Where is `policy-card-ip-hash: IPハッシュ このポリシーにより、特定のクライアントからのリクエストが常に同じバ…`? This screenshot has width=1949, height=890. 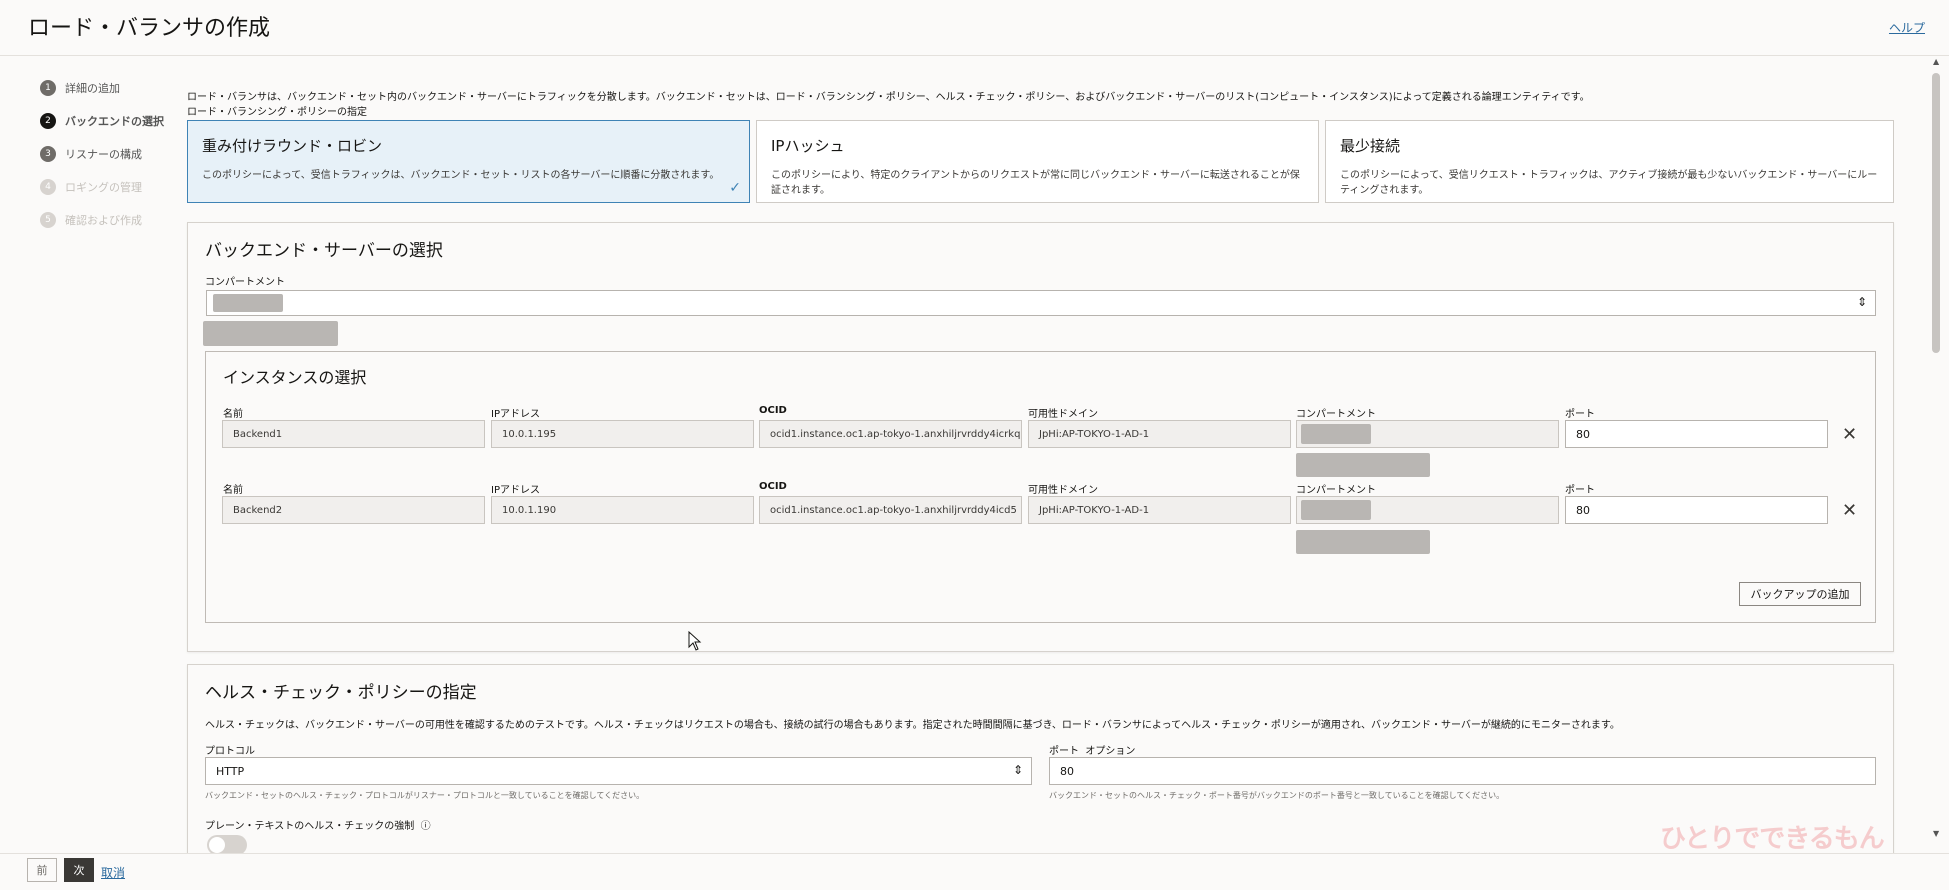
policy-card-ip-hash: IPハッシュ このポリシーにより、特定のクライアントからのリクエストが常に同じバ… is located at coordinates (1037, 161).